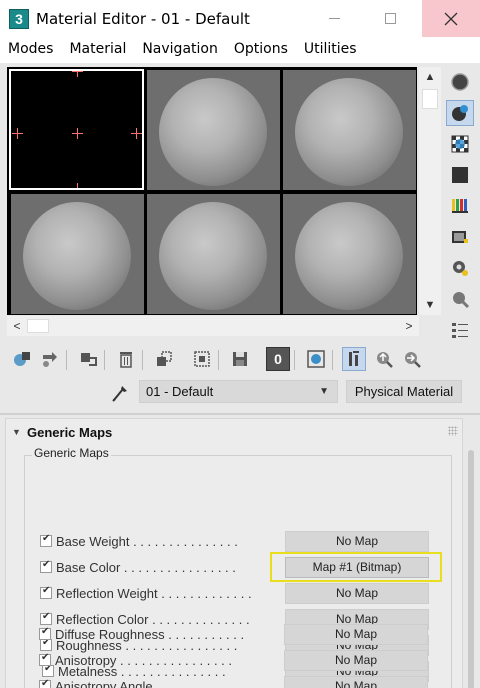 Image resolution: width=480 pixels, height=688 pixels. I want to click on slots-horizontal-scrollbar: < >, so click(213, 326).